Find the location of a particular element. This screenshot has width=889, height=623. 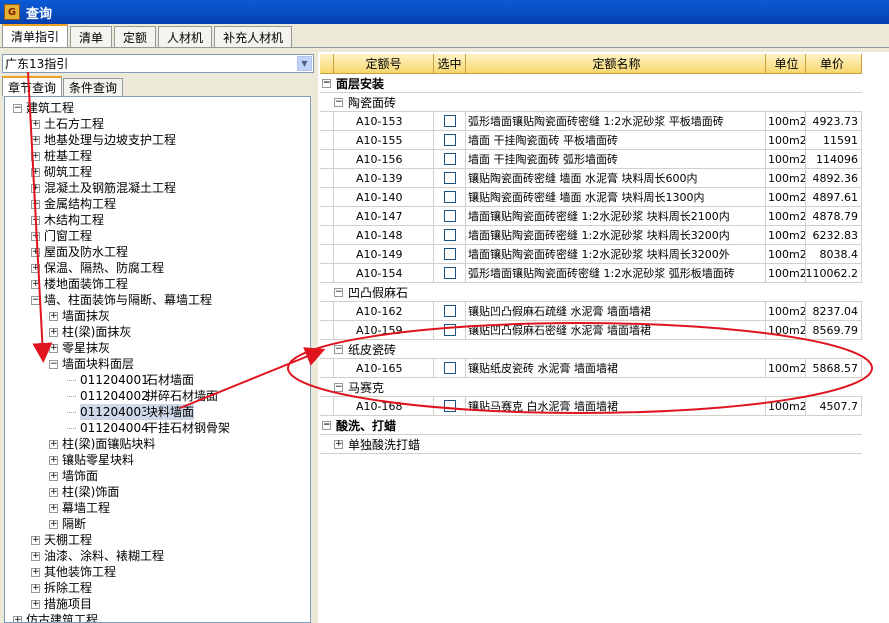

tree-item: − 墙、柱面装饰与隔断、幕墙工程 is located at coordinates (121, 300).